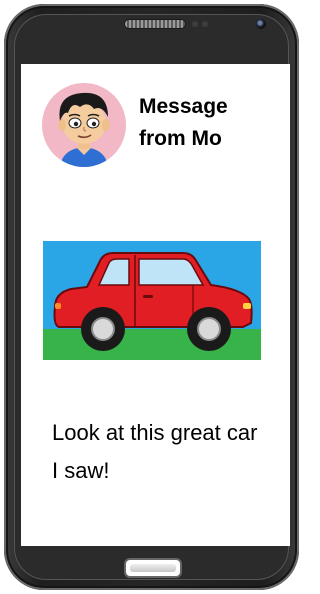 The width and height of the screenshot is (320, 594). Describe the element at coordinates (84, 125) in the screenshot. I see `sender-avatar-icon` at that location.